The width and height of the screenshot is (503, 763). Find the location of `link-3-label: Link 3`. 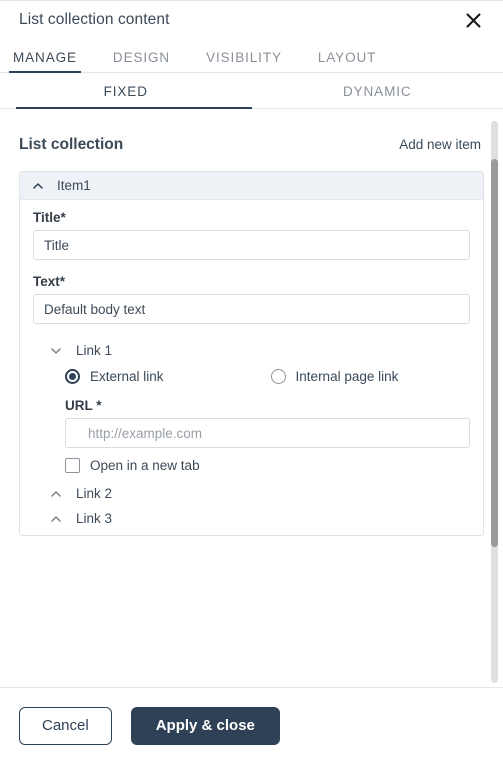

link-3-label: Link 3 is located at coordinates (94, 518).